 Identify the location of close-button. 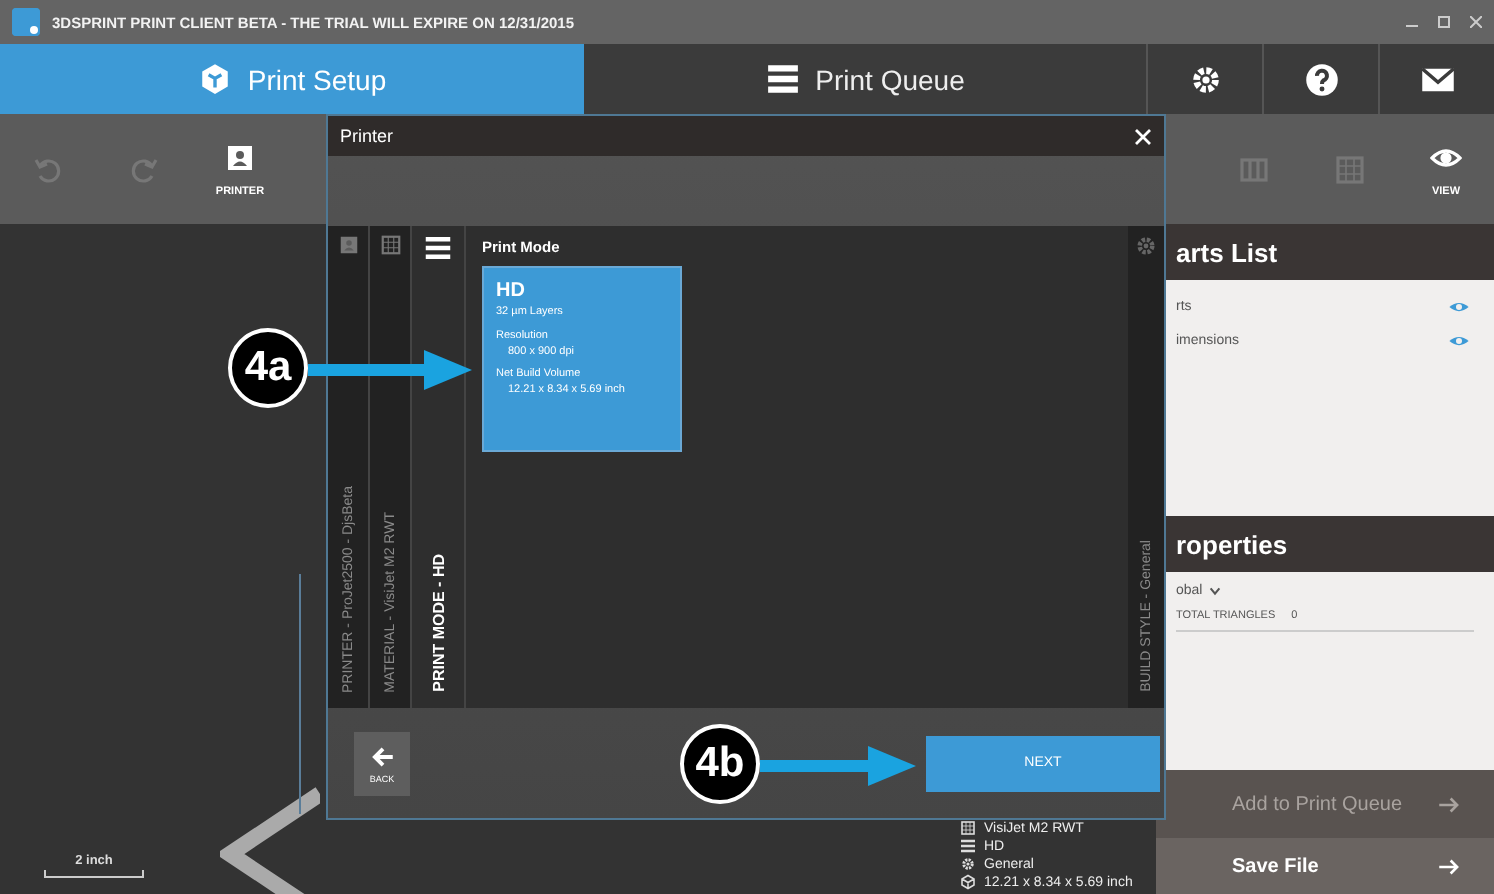
(1143, 136).